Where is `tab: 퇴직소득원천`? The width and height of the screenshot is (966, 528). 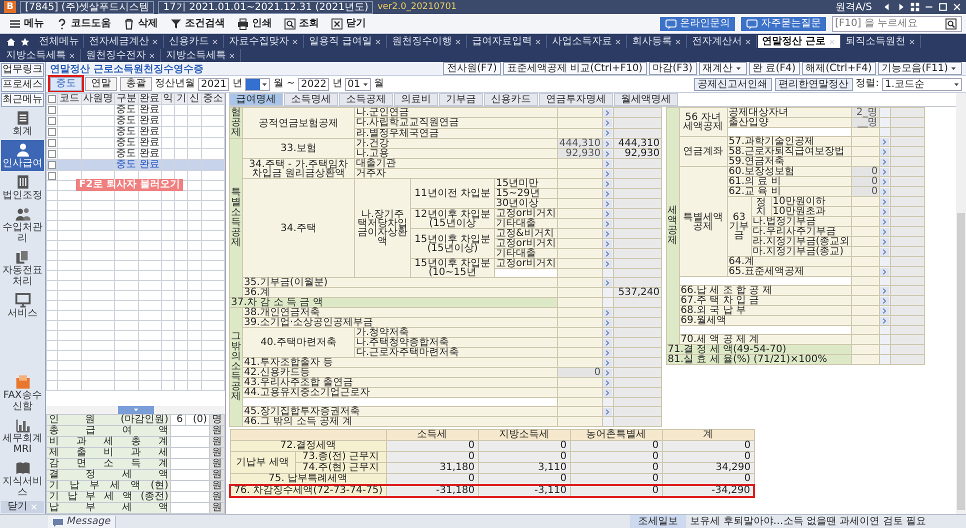 tab: 퇴직소득원천 is located at coordinates (881, 41).